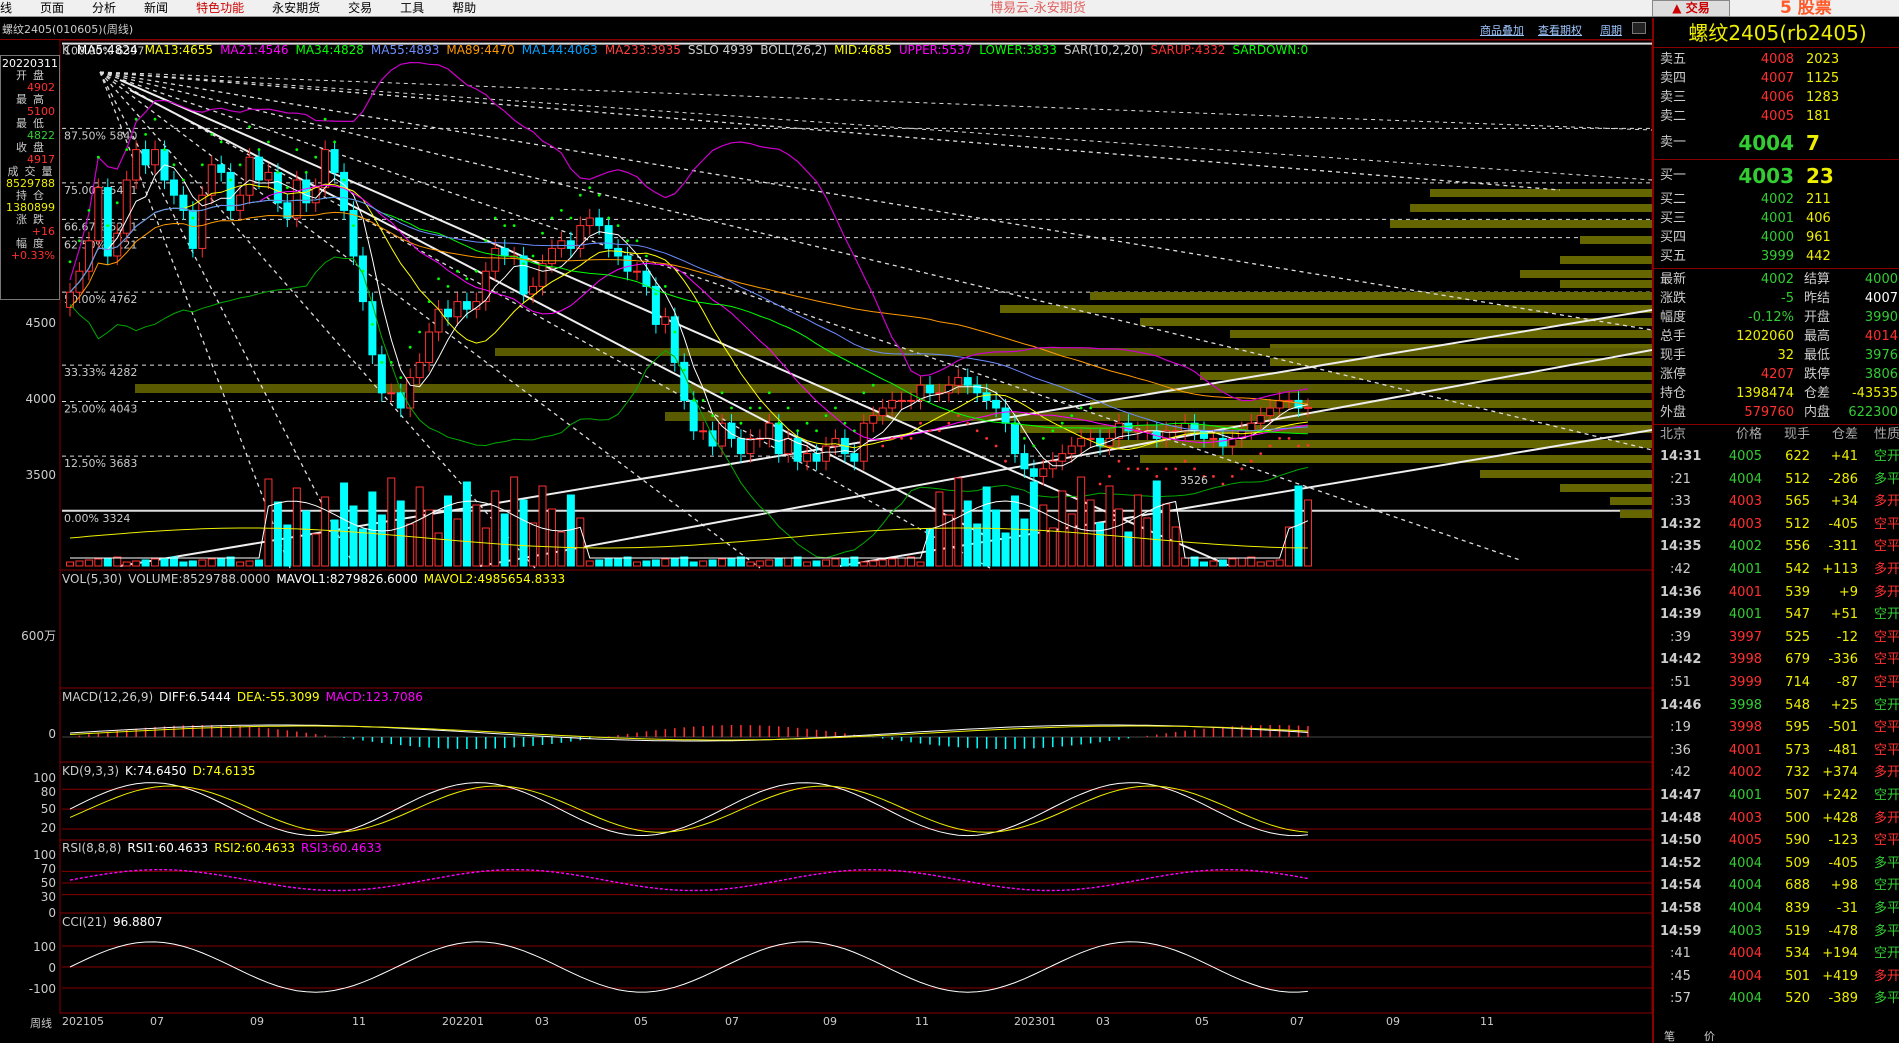 This screenshot has width=1899, height=1043. I want to click on menu-item: 永安期货, so click(296, 8).